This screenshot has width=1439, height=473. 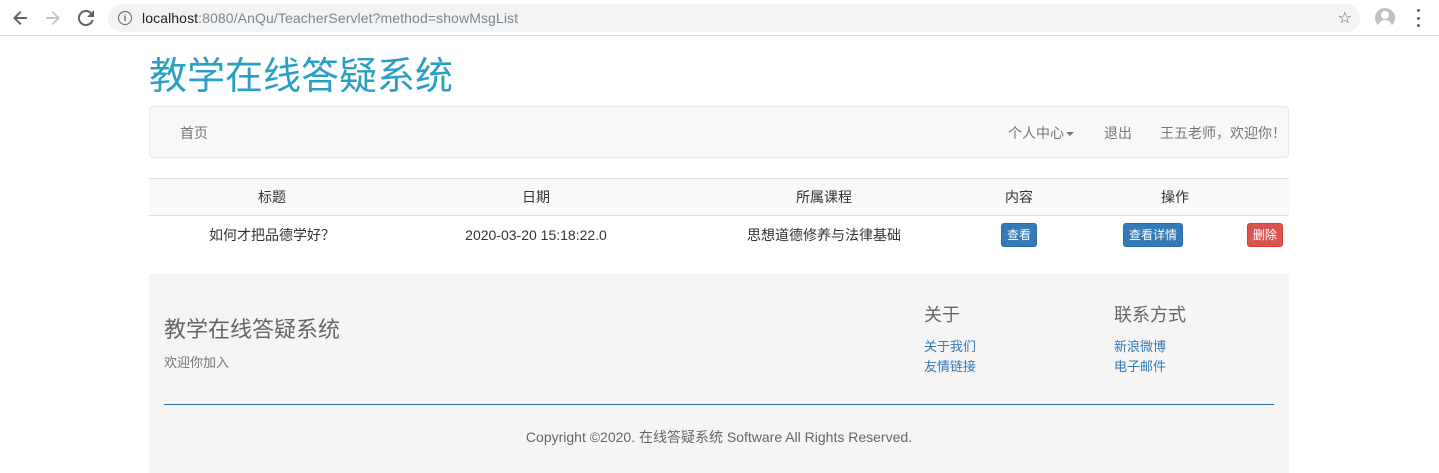 What do you see at coordinates (1148, 133) in the screenshot?
I see `nav-right: 个人中心 退出 王五老师，欢迎你！` at bounding box center [1148, 133].